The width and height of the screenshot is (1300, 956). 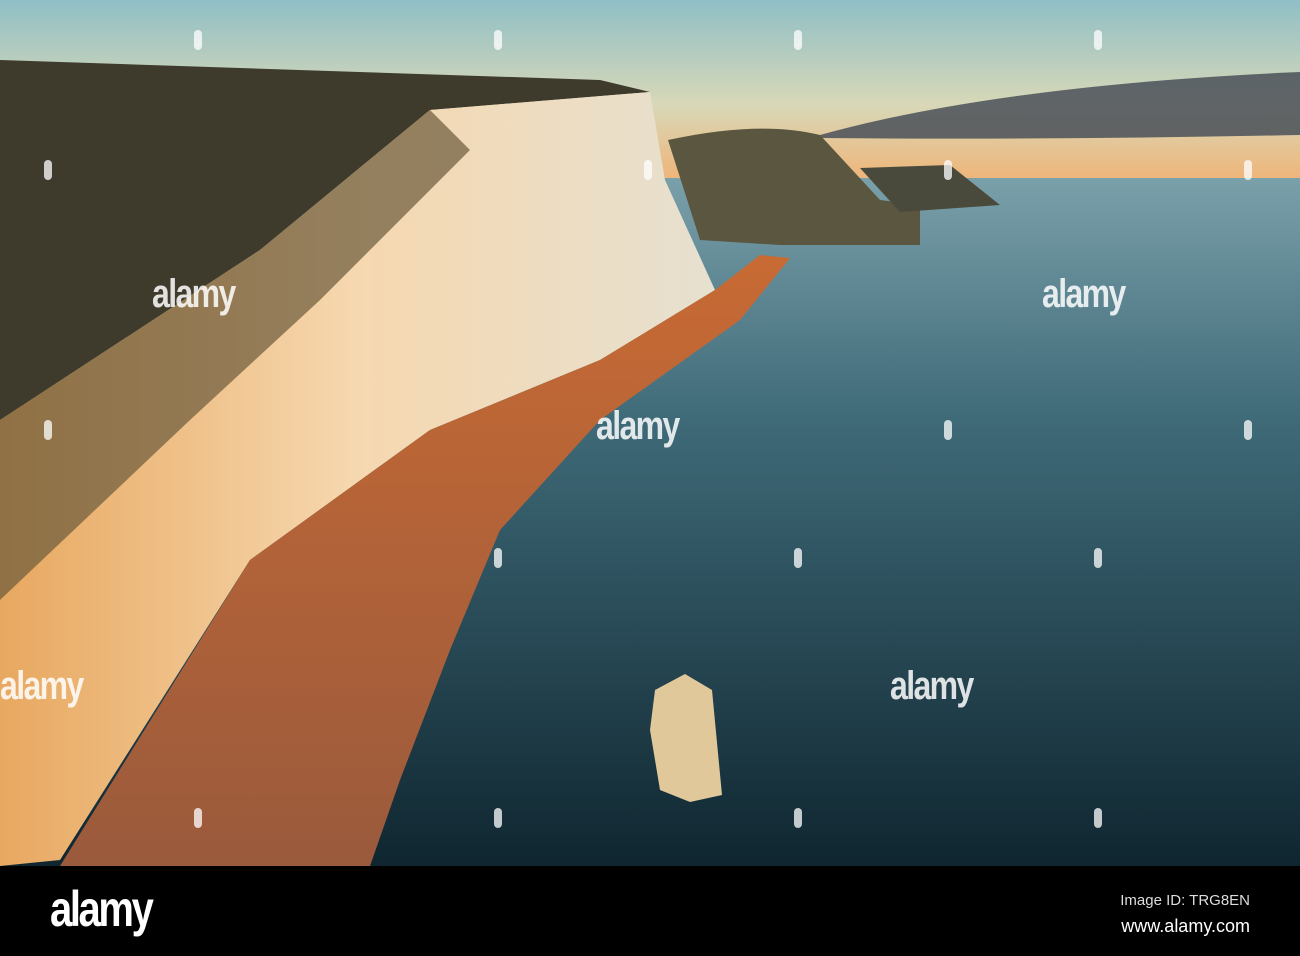 What do you see at coordinates (650, 911) in the screenshot?
I see `footer-bar: alamy Image ID: TRG8EN www.alamy.com` at bounding box center [650, 911].